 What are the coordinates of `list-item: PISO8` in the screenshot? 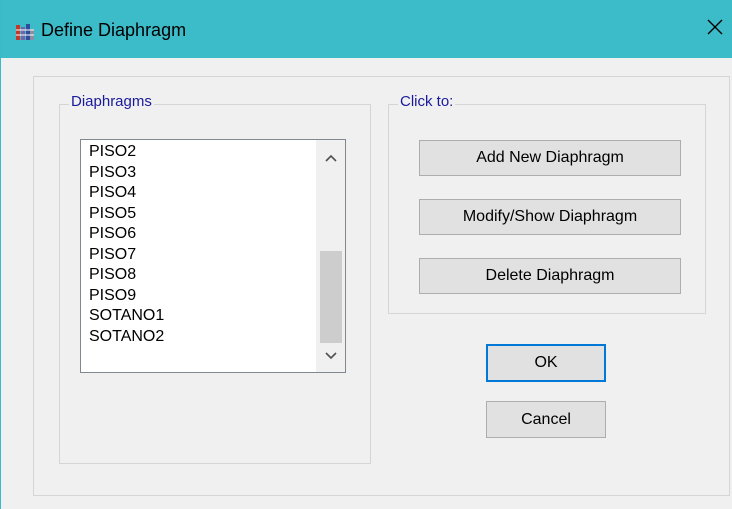 It's located at (112, 274).